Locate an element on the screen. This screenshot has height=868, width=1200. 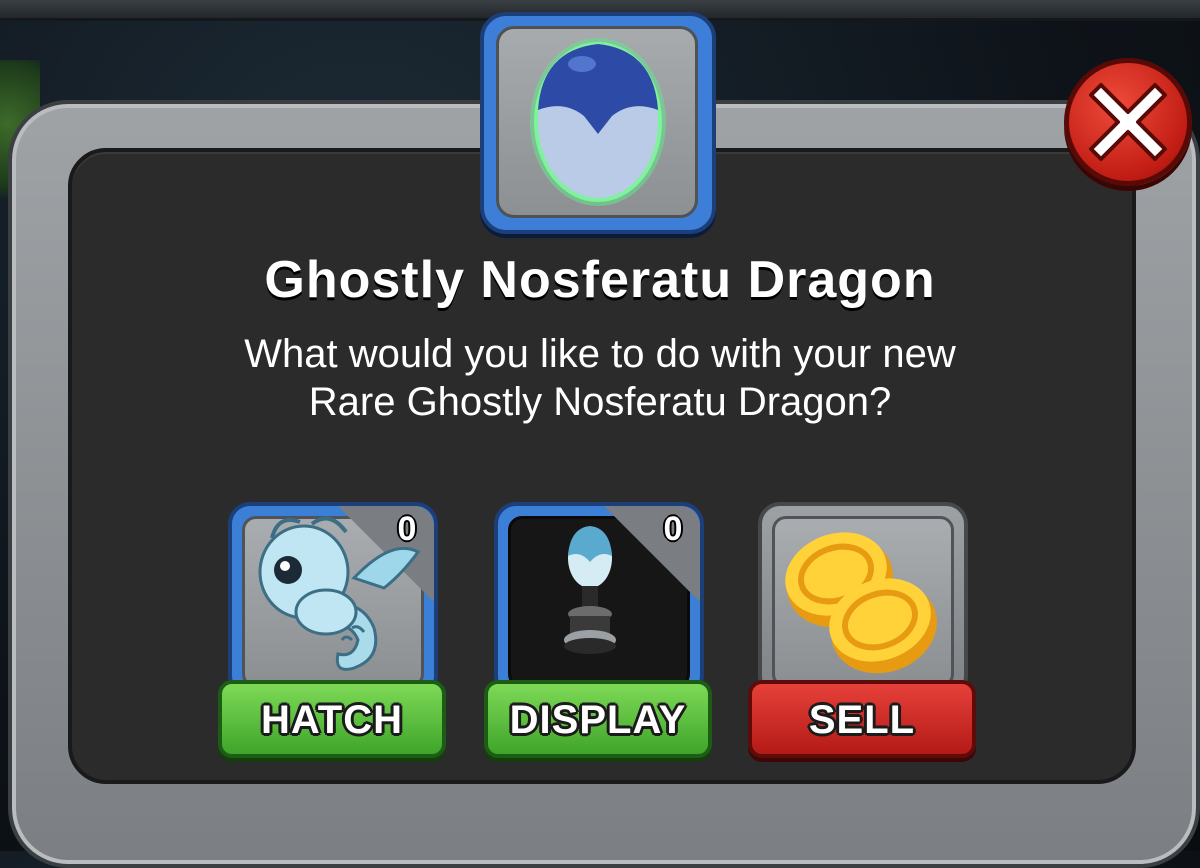
egg-portrait is located at coordinates (598, 123).